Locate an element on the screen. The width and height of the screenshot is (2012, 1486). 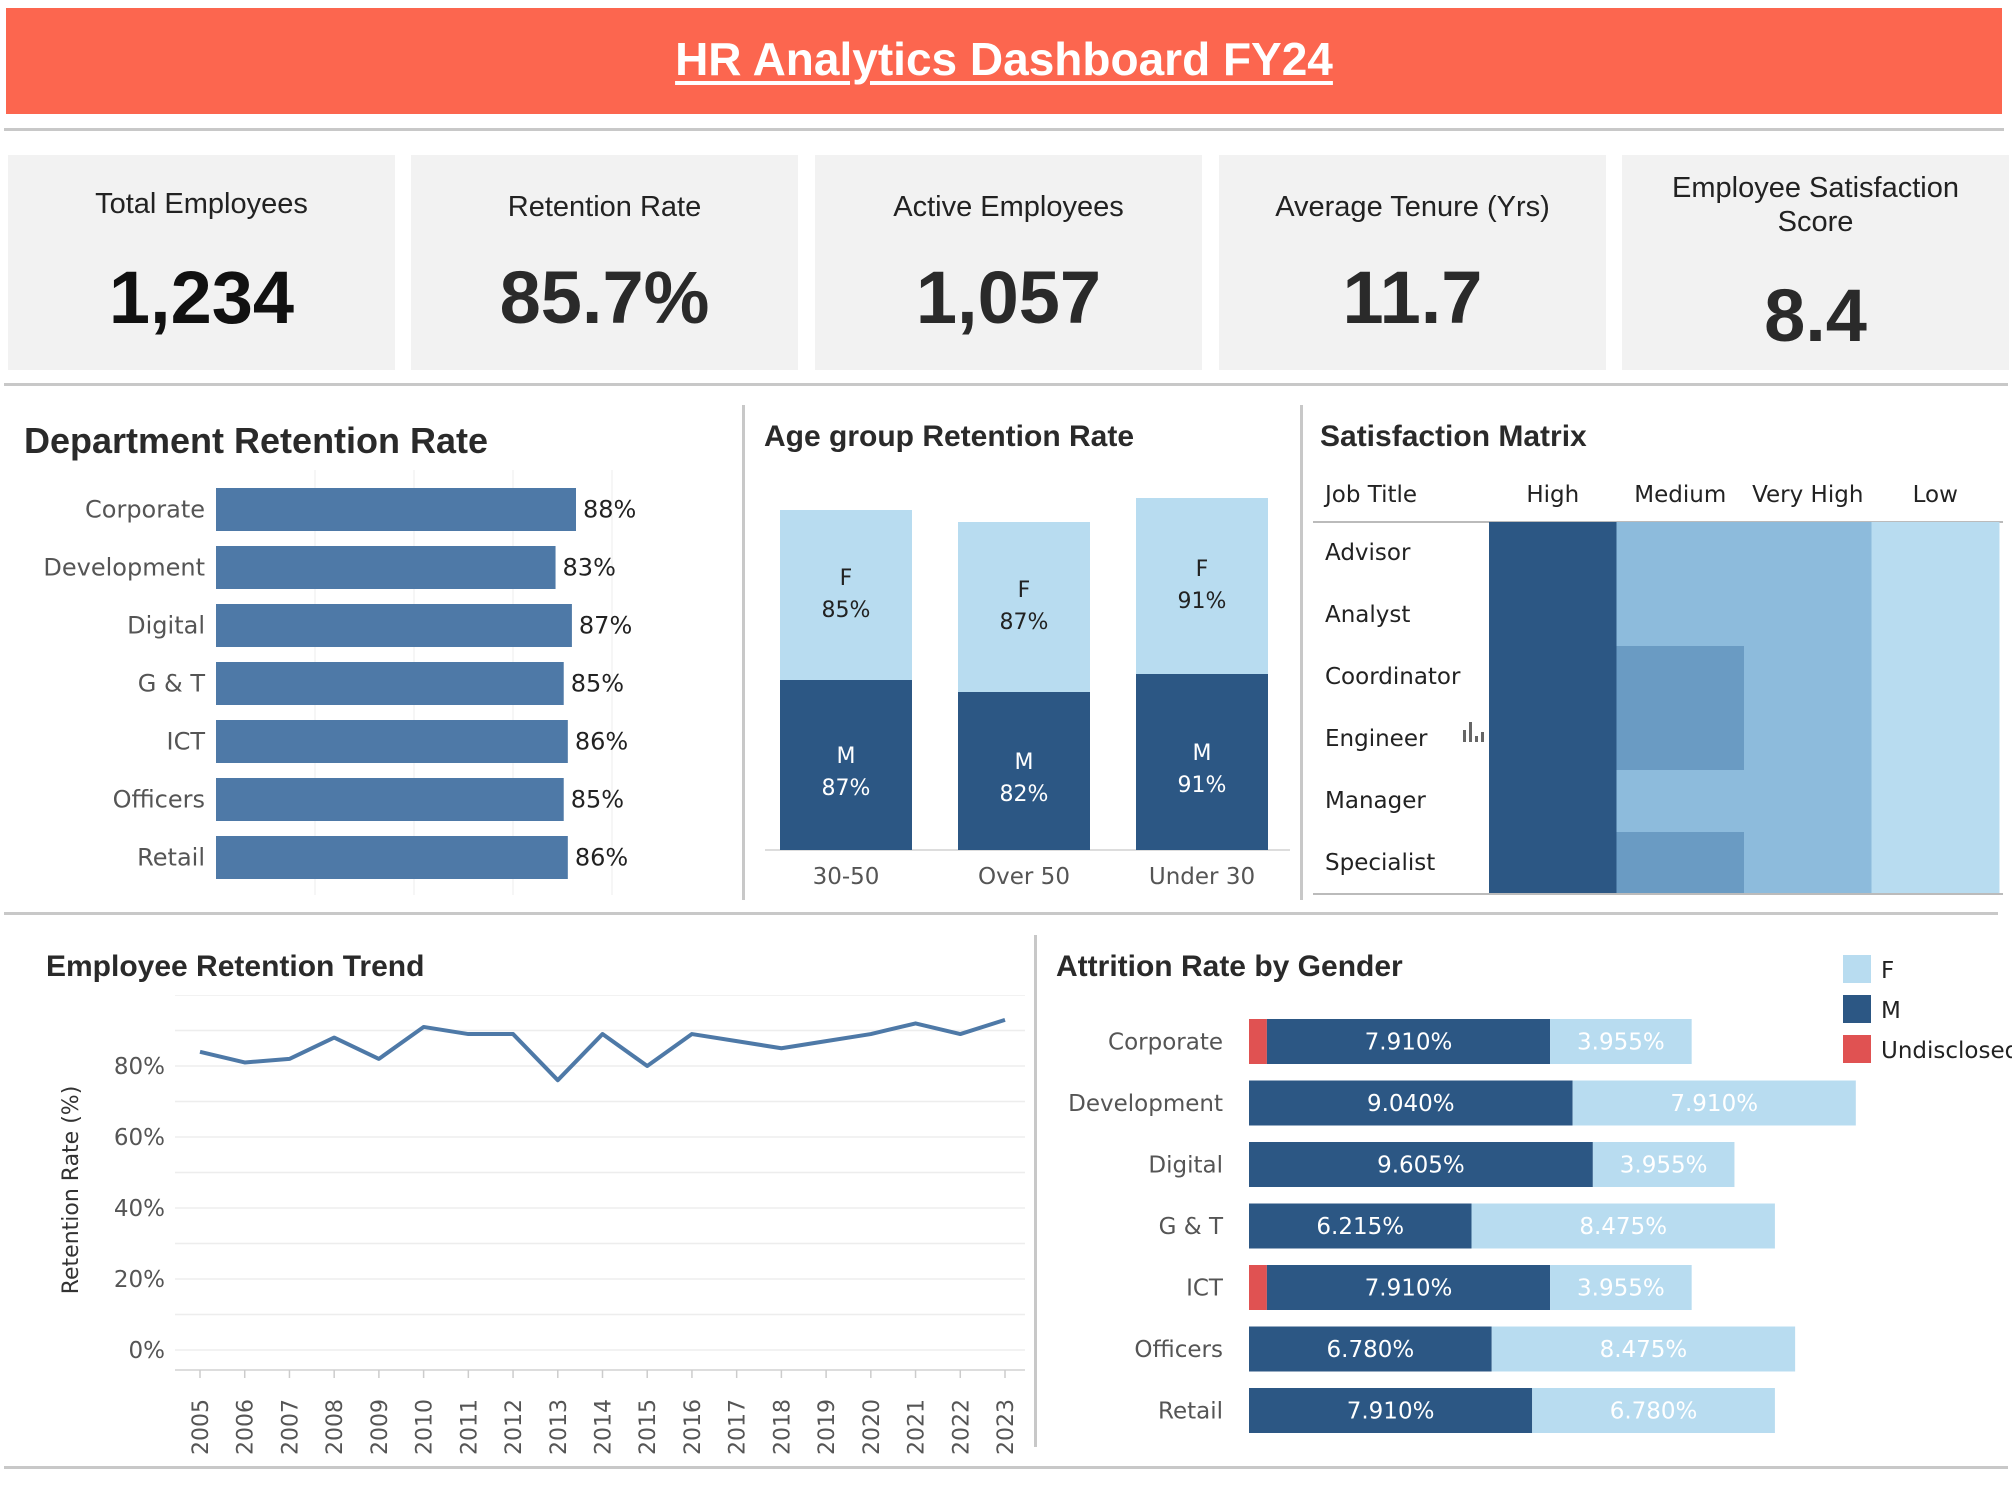
x-tick-label: 2022 is located at coordinates (961, 1427).